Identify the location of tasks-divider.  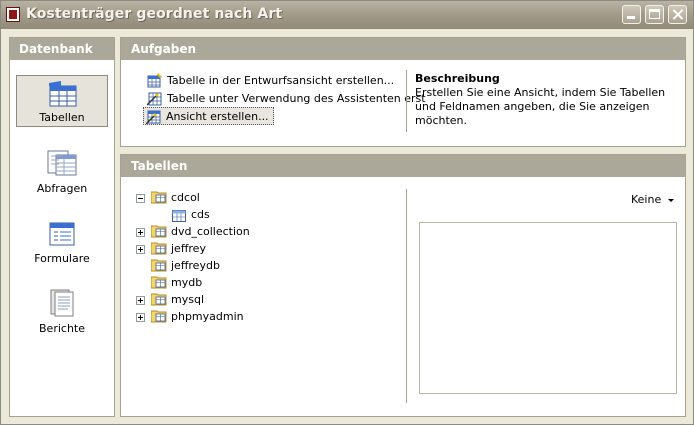
(406, 101).